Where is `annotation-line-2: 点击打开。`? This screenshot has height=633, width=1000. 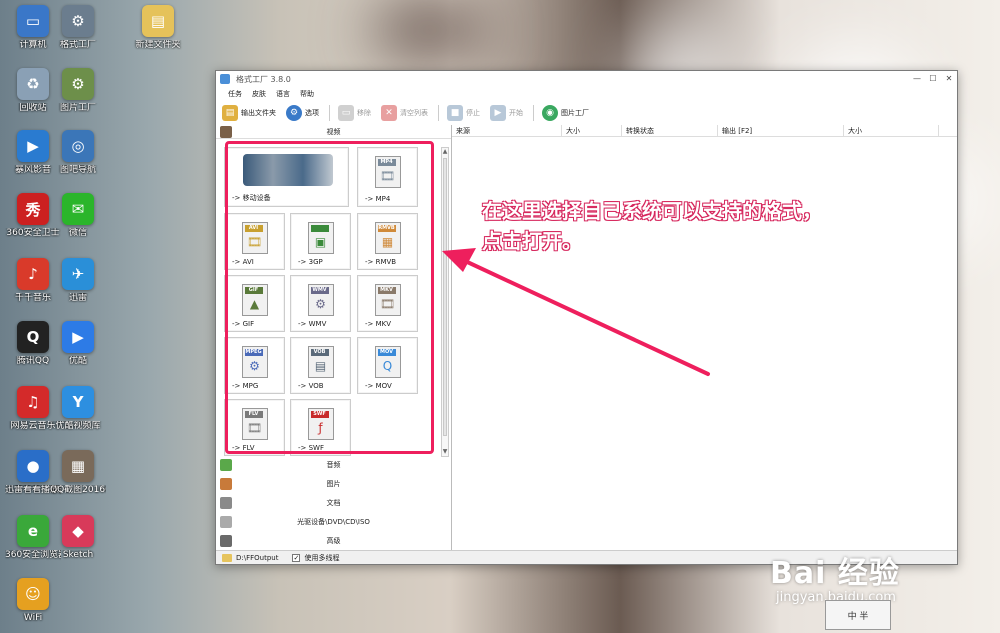
annotation-line-2: 点击打开。 is located at coordinates (532, 241).